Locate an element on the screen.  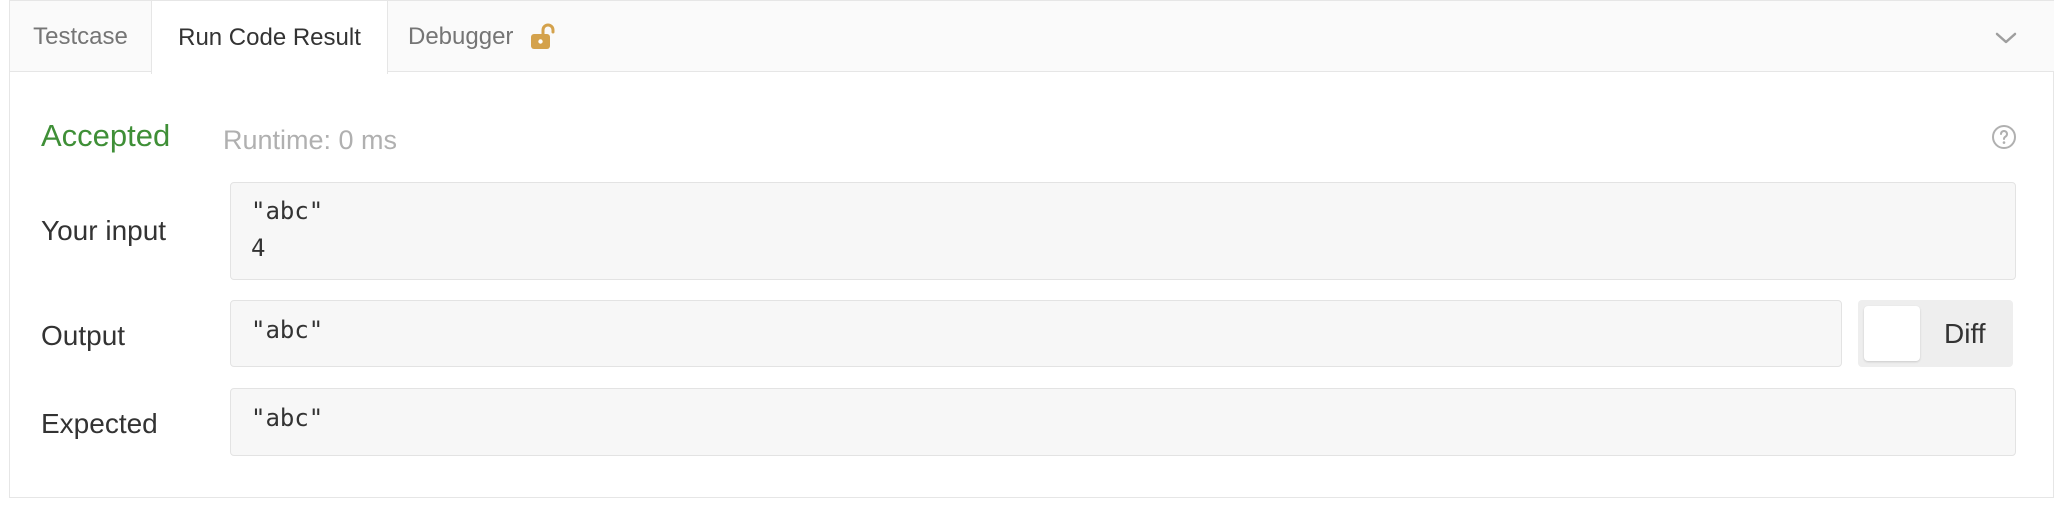
expected-box: "abc" is located at coordinates (1123, 422).